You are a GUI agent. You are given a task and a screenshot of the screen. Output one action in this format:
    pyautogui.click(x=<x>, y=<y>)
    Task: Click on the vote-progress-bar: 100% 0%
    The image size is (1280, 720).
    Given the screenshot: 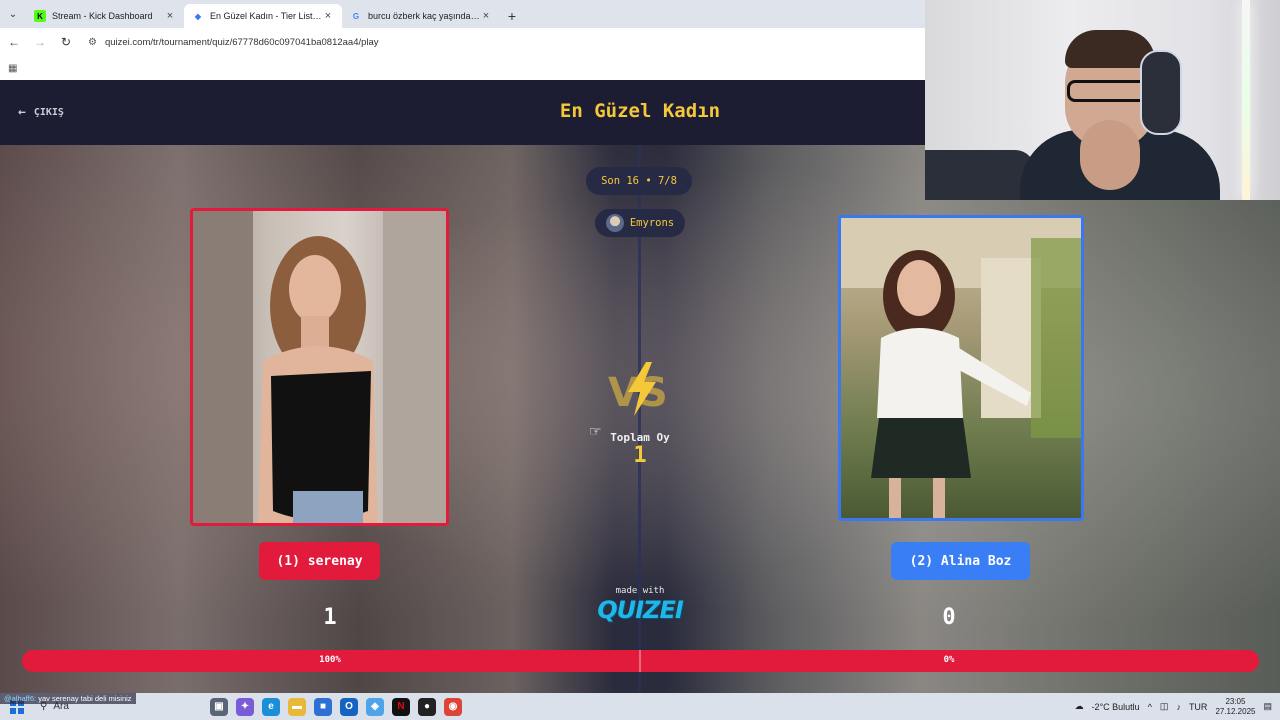 What is the action you would take?
    pyautogui.click(x=640, y=661)
    